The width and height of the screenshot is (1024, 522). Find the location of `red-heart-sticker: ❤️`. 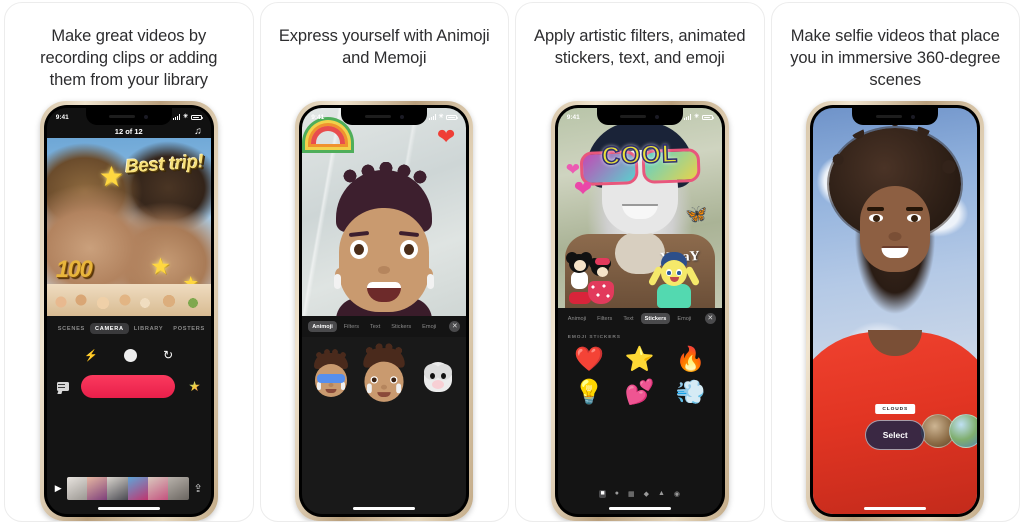

red-heart-sticker: ❤️ is located at coordinates (589, 359).